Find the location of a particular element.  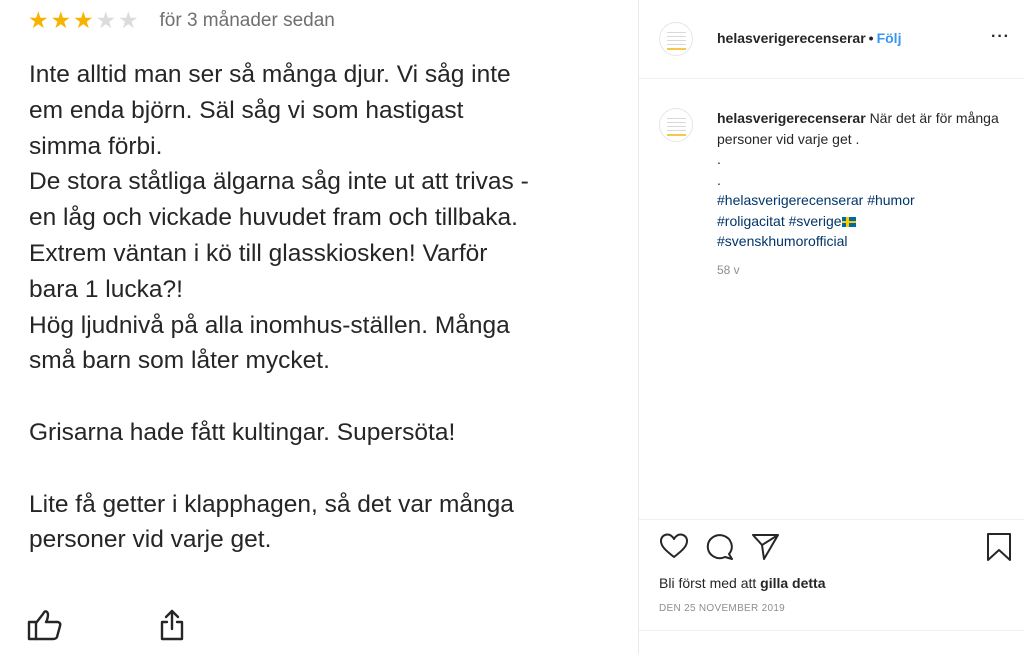

more-options-icon: ··· is located at coordinates (1000, 37).